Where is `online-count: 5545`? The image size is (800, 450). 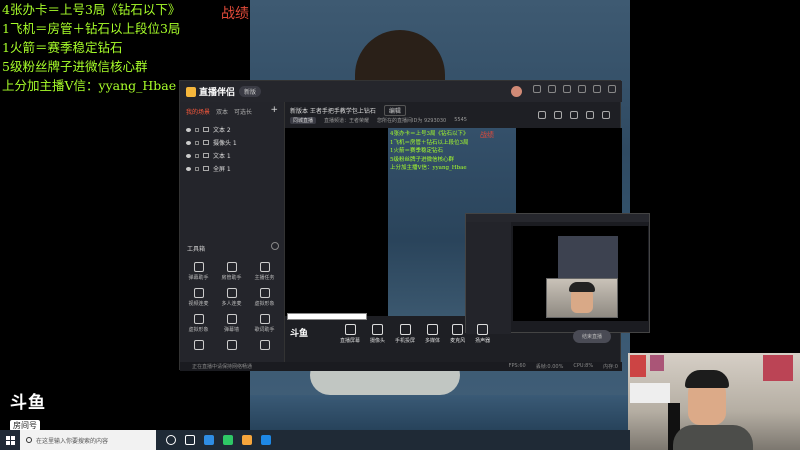
online-count: 5545 is located at coordinates (460, 120).